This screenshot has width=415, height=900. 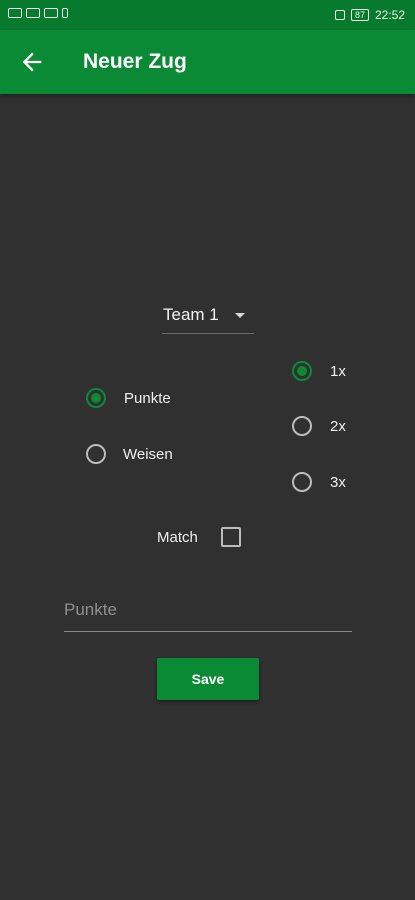 I want to click on radio-3x: 3x, so click(x=319, y=482).